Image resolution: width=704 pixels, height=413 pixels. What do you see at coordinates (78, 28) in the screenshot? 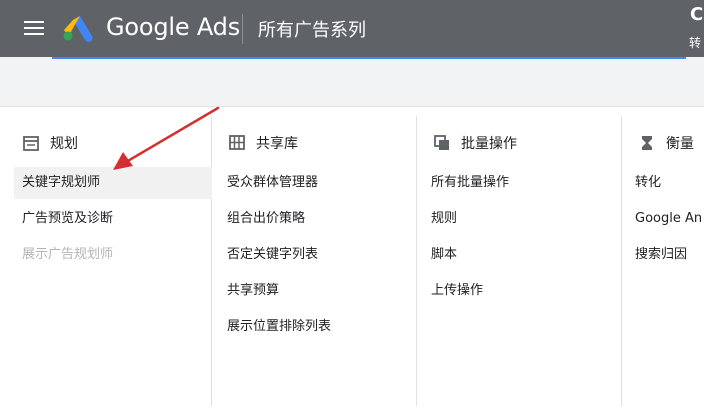
I see `google-ads-logo-icon` at bounding box center [78, 28].